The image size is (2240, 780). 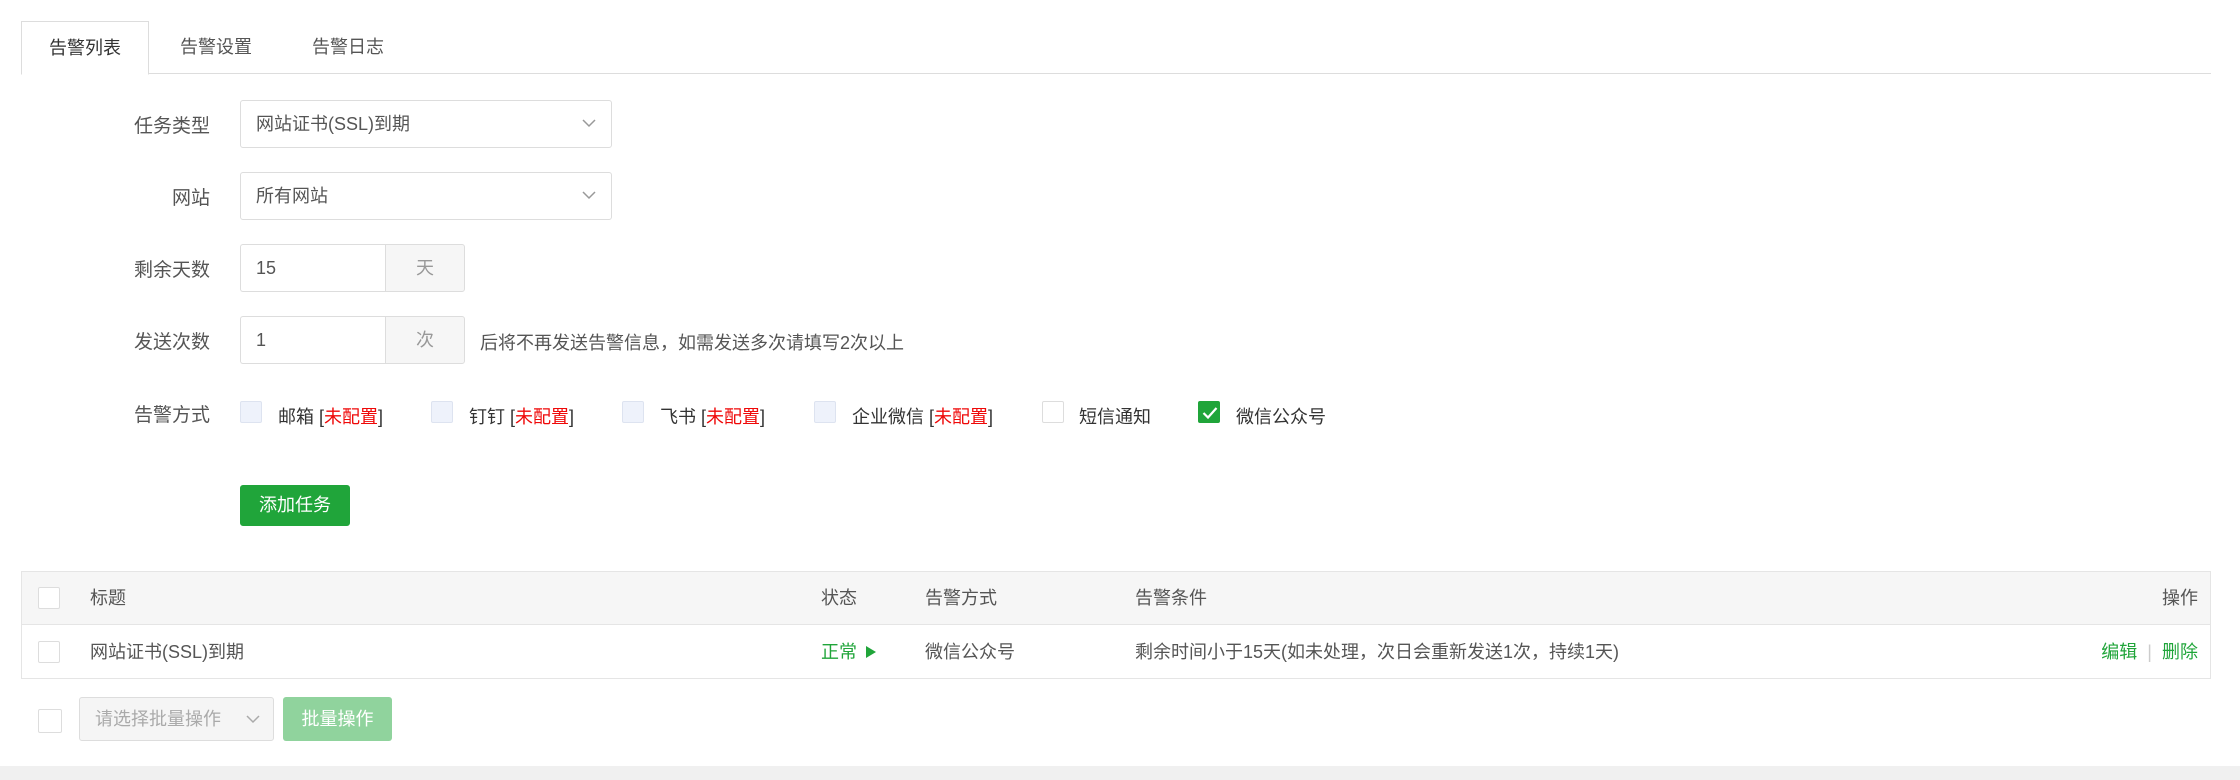 What do you see at coordinates (313, 268) in the screenshot?
I see `days-left-input: 15` at bounding box center [313, 268].